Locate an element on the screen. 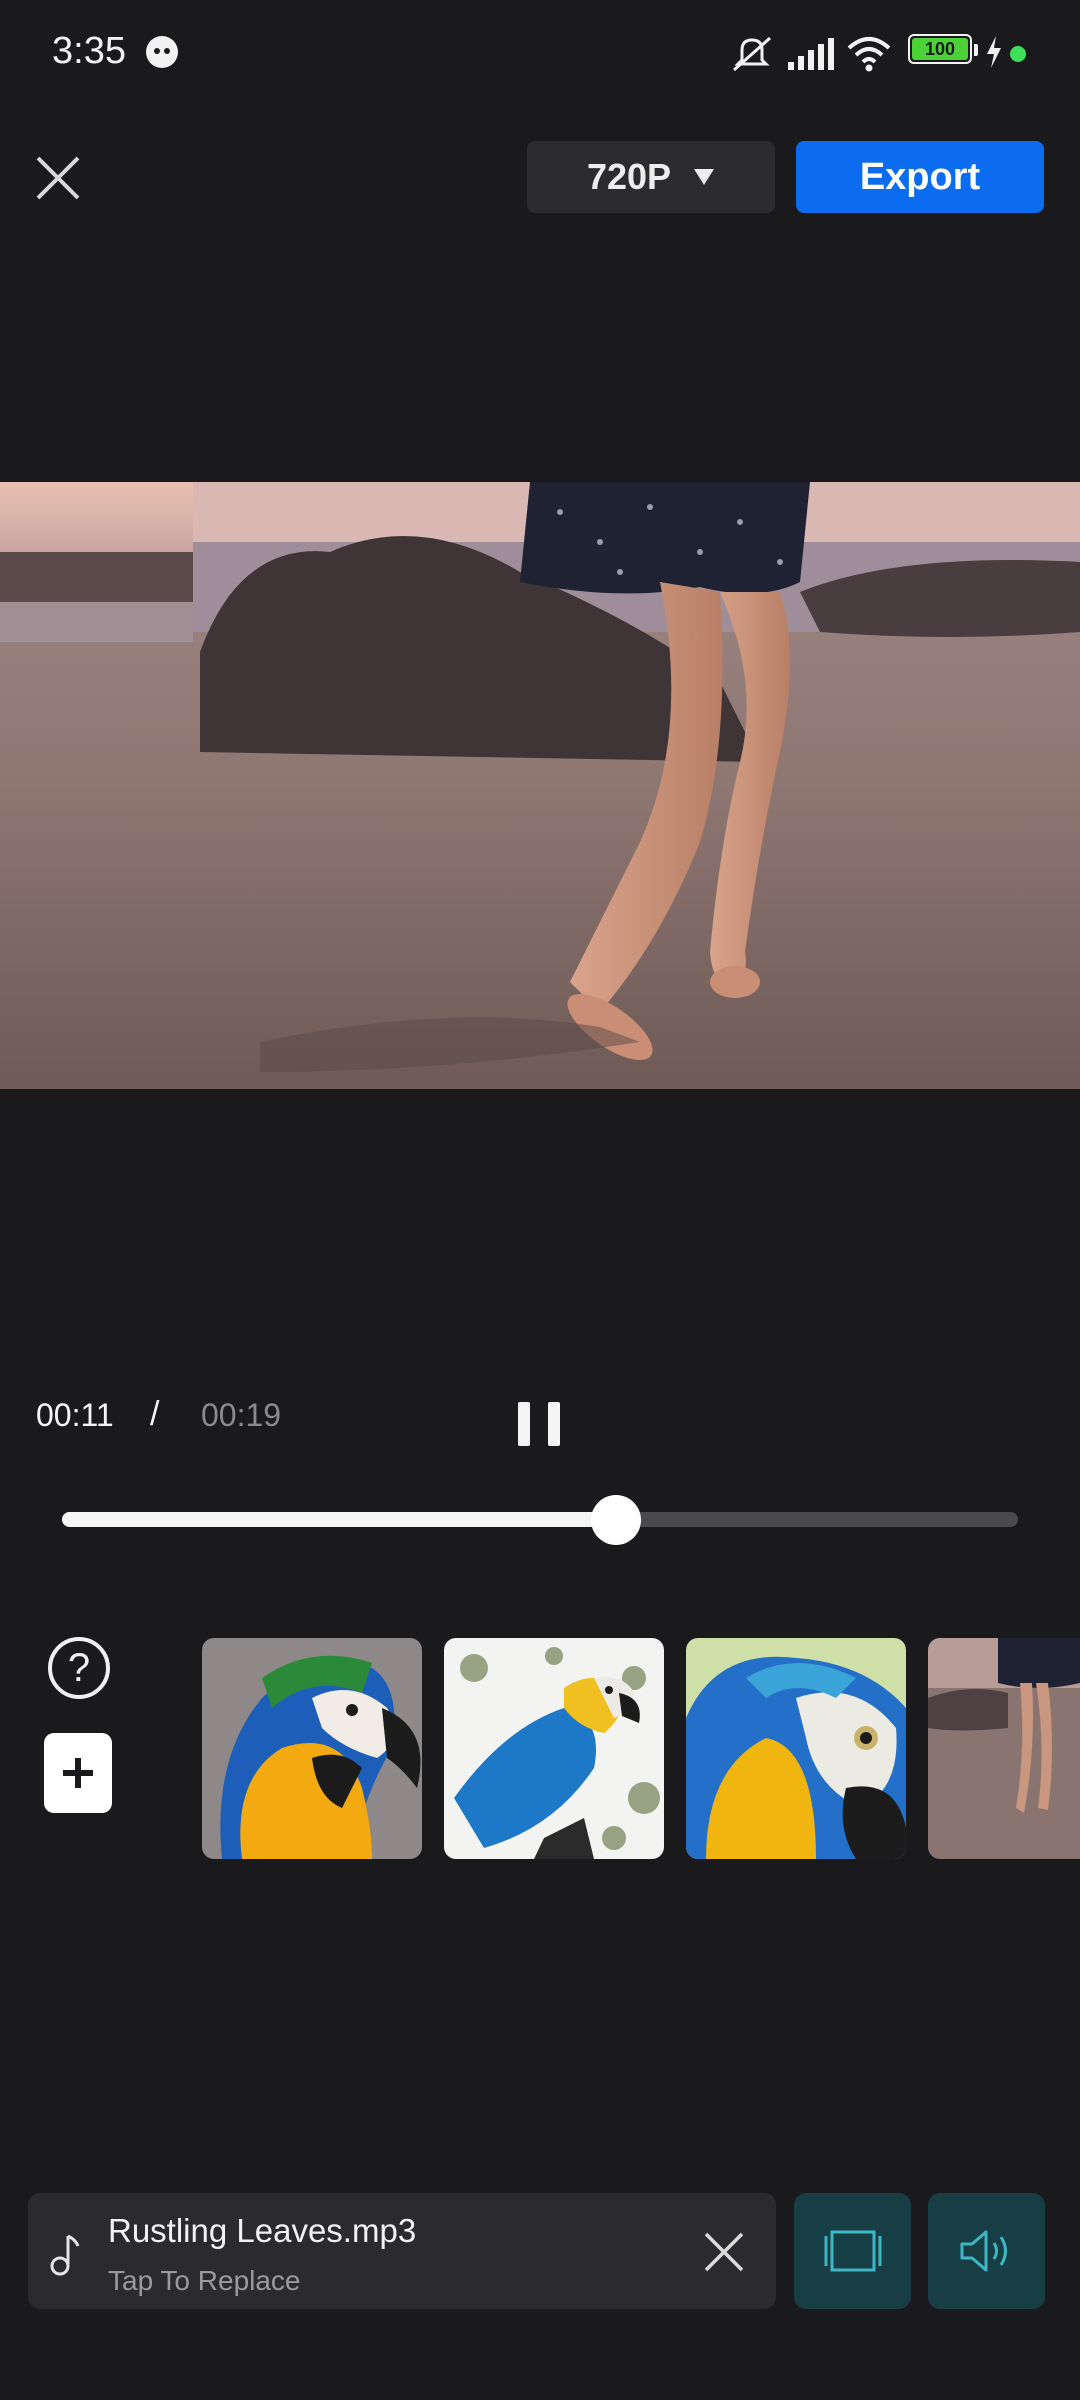  help-button: ? is located at coordinates (79, 1668).